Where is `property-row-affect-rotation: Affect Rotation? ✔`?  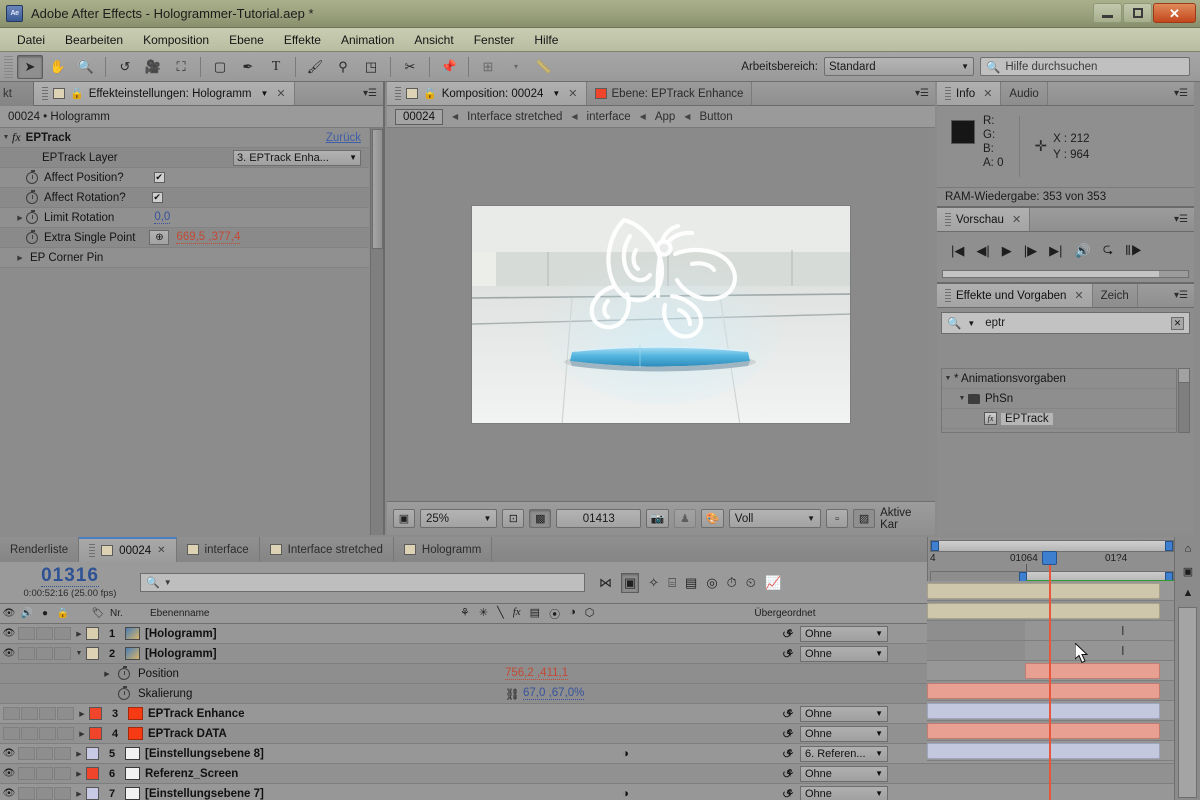
property-row-affect-rotation: Affect Rotation? ✔ is located at coordinates (184, 198).